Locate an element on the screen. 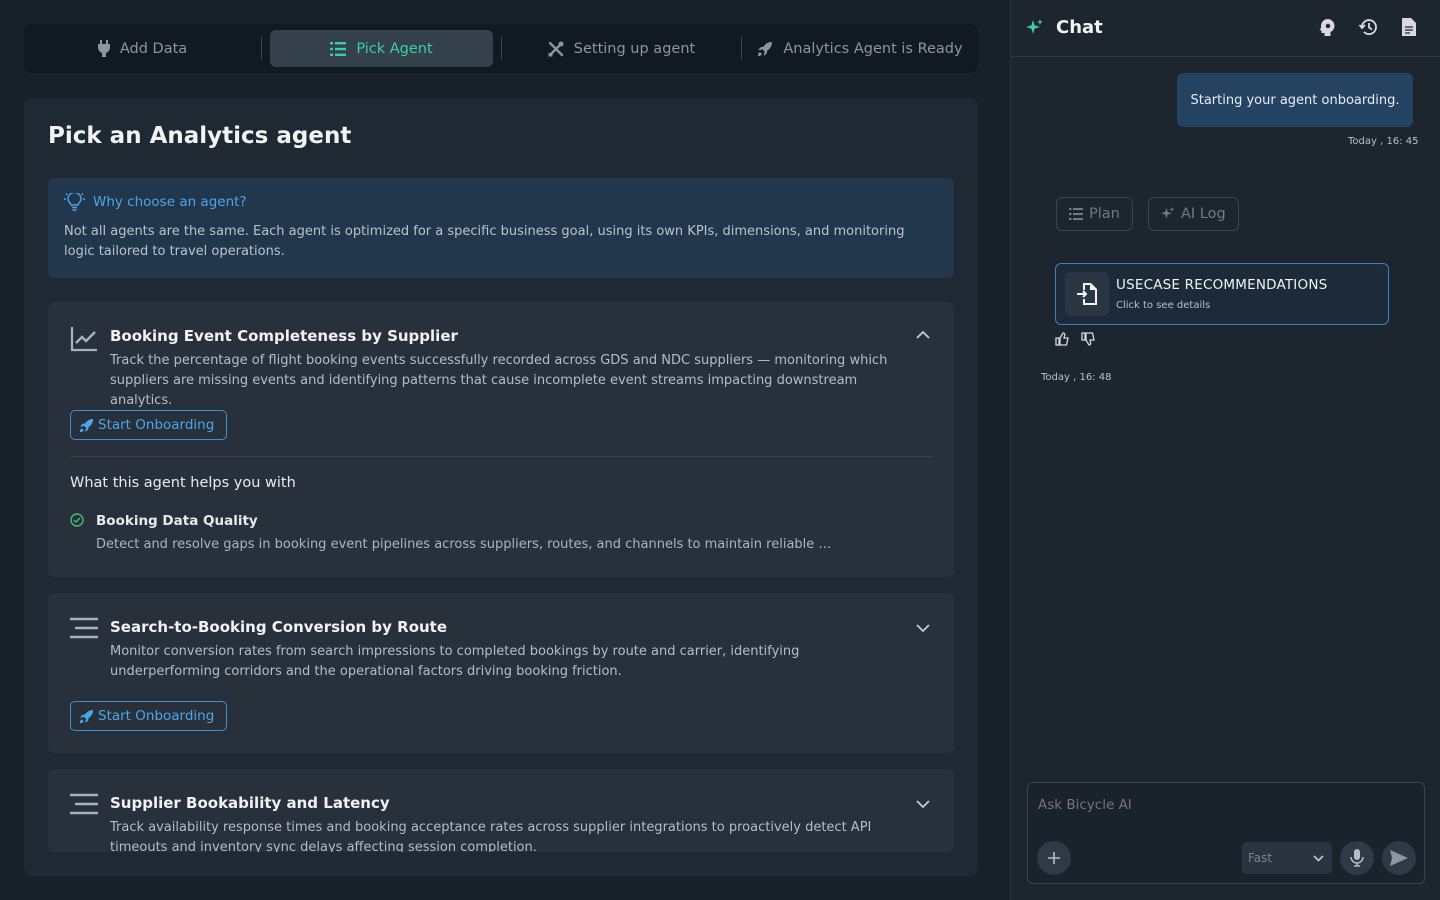  ai-log-tab-label: AI Log is located at coordinates (1203, 214).